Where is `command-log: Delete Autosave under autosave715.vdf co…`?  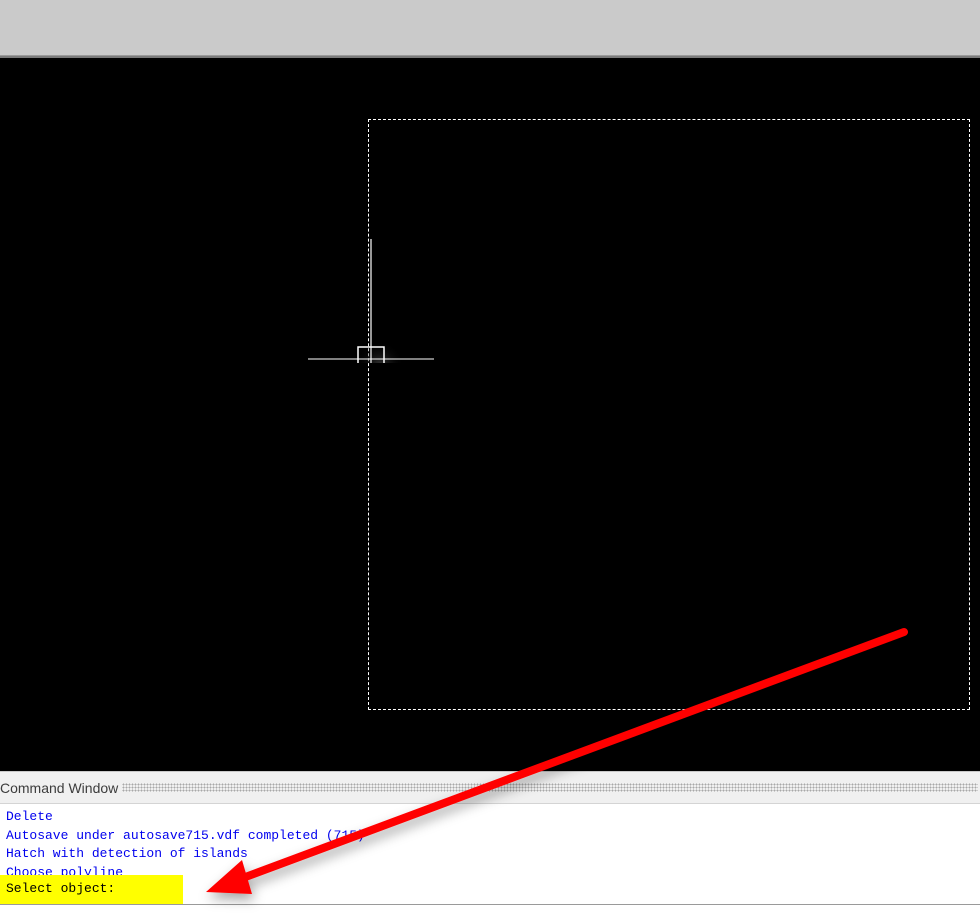 command-log: Delete Autosave under autosave715.vdf co… is located at coordinates (490, 843).